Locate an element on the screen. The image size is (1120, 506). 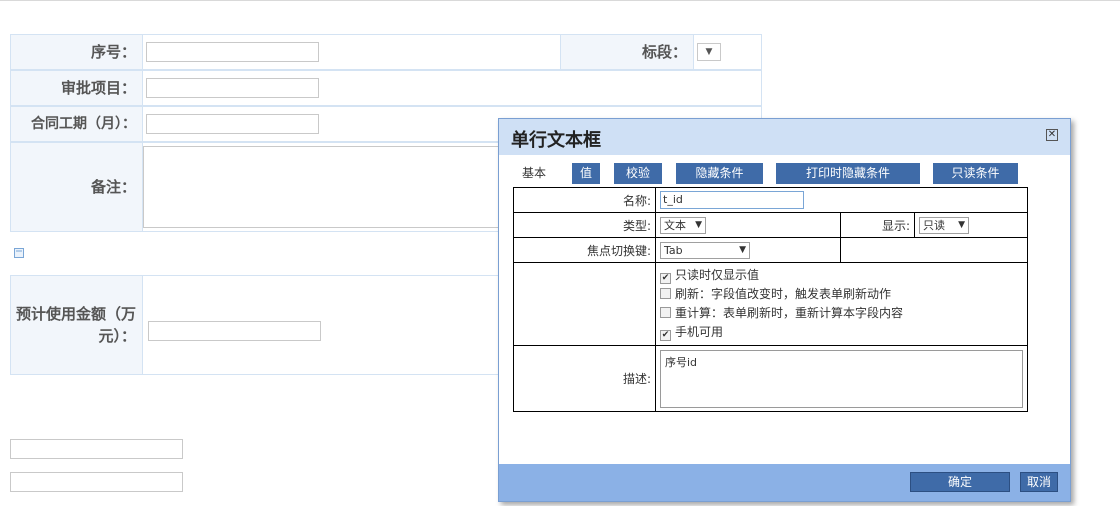
section-label: 标段： is located at coordinates (627, 52).